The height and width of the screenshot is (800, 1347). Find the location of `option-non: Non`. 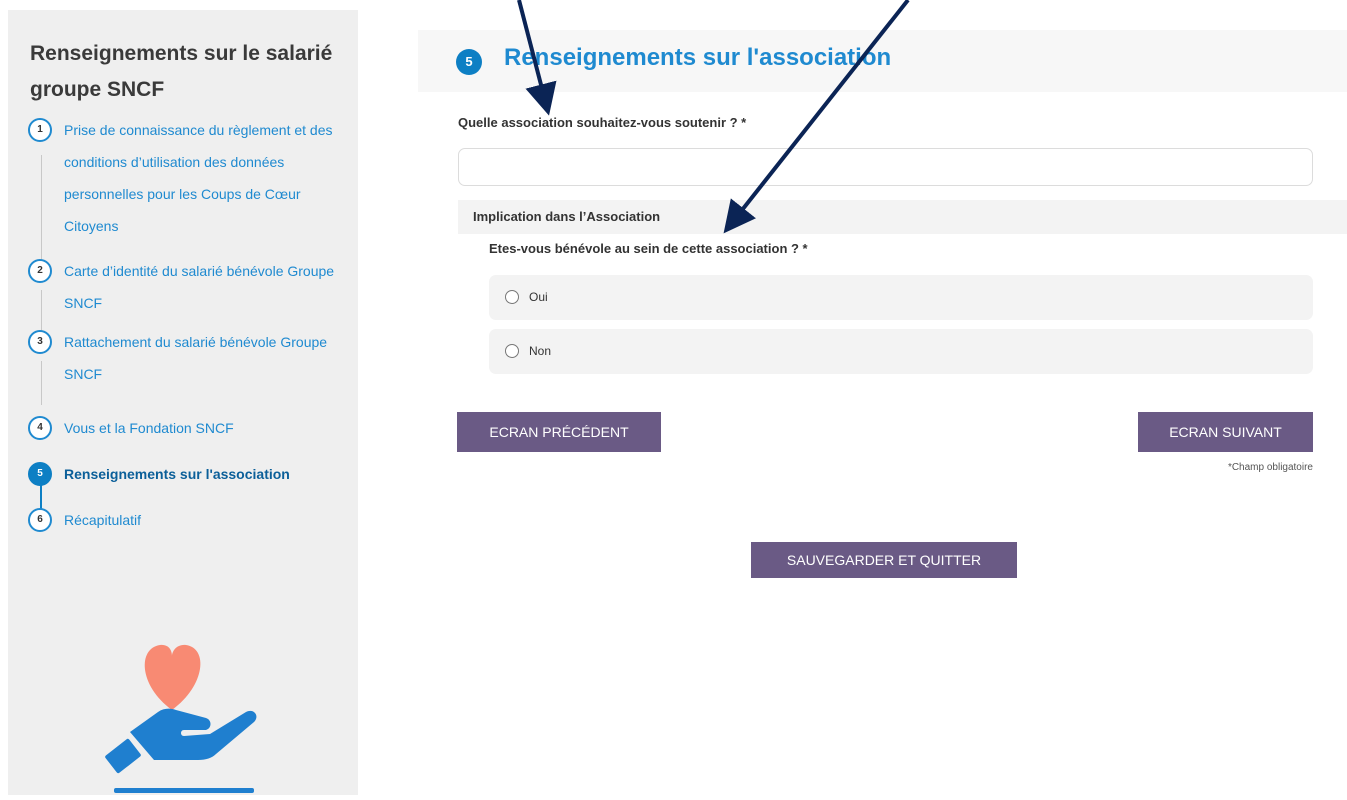

option-non: Non is located at coordinates (901, 351).